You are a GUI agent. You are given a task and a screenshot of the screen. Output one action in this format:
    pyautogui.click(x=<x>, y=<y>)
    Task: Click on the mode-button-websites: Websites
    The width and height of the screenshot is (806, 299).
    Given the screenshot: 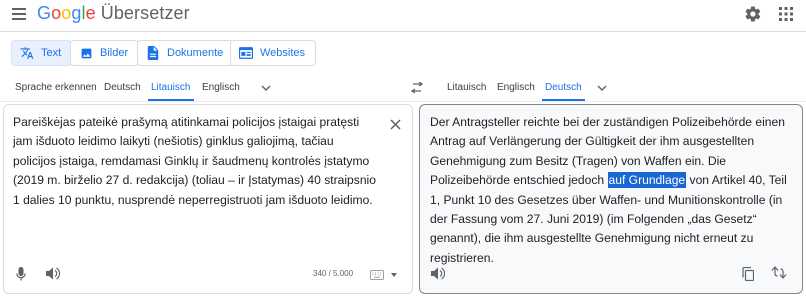 What is the action you would take?
    pyautogui.click(x=273, y=53)
    